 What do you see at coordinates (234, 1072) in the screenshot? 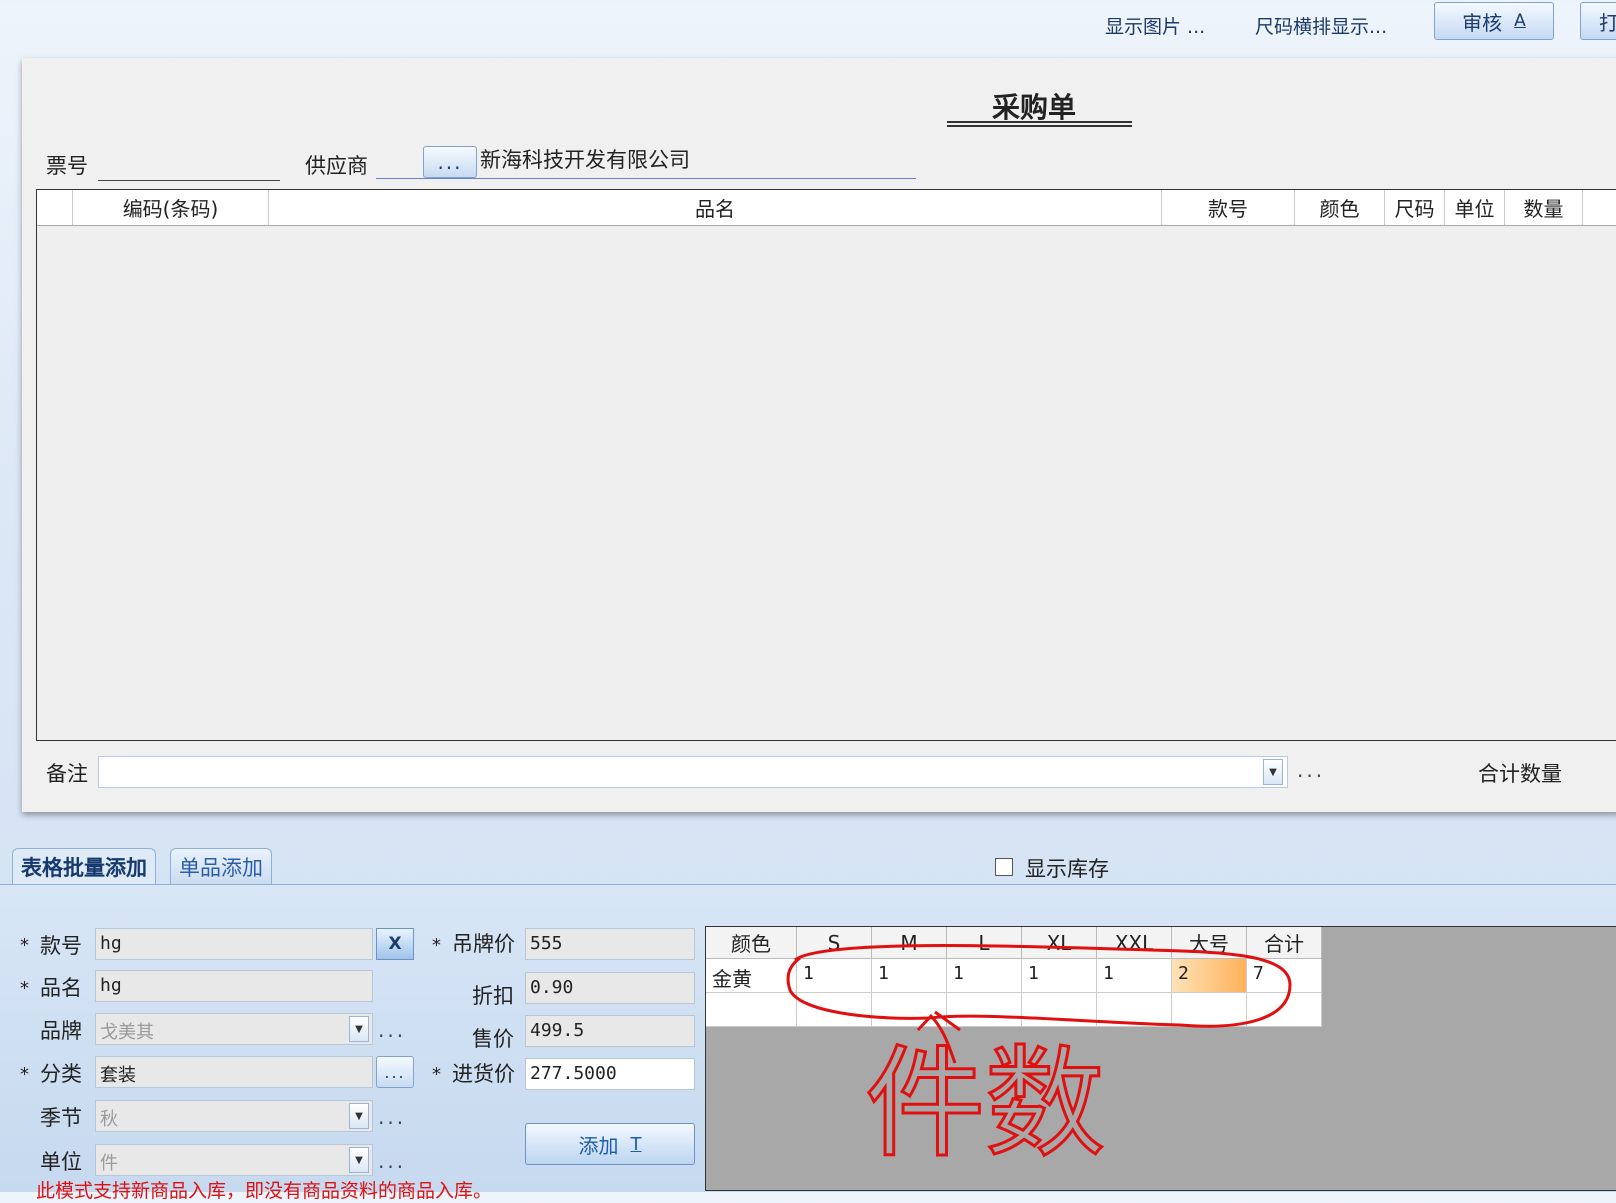
I see `category-input: 套装` at bounding box center [234, 1072].